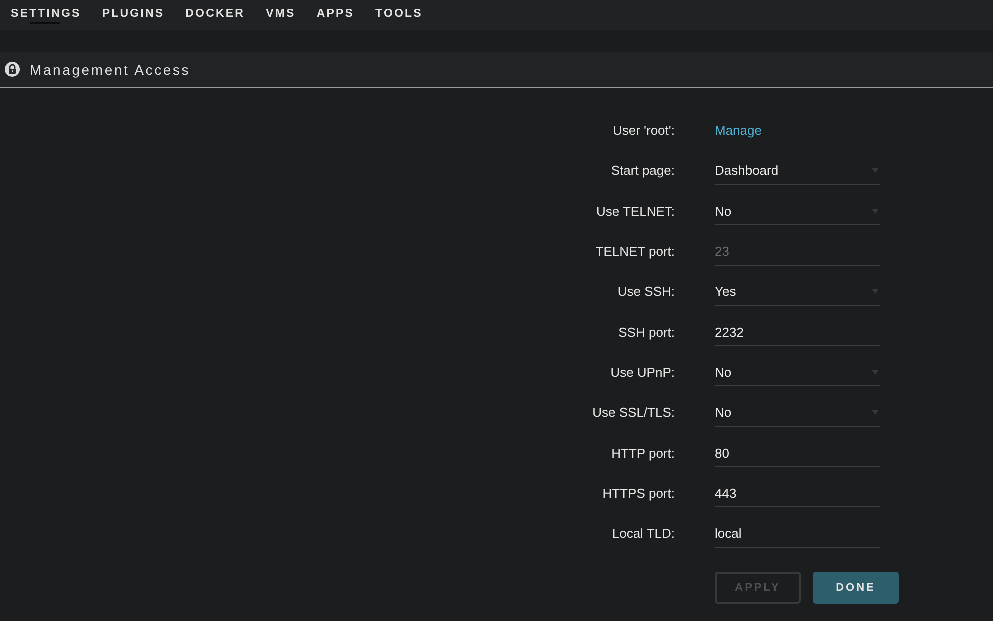  I want to click on field-label: HTTPS port:, so click(638, 493).